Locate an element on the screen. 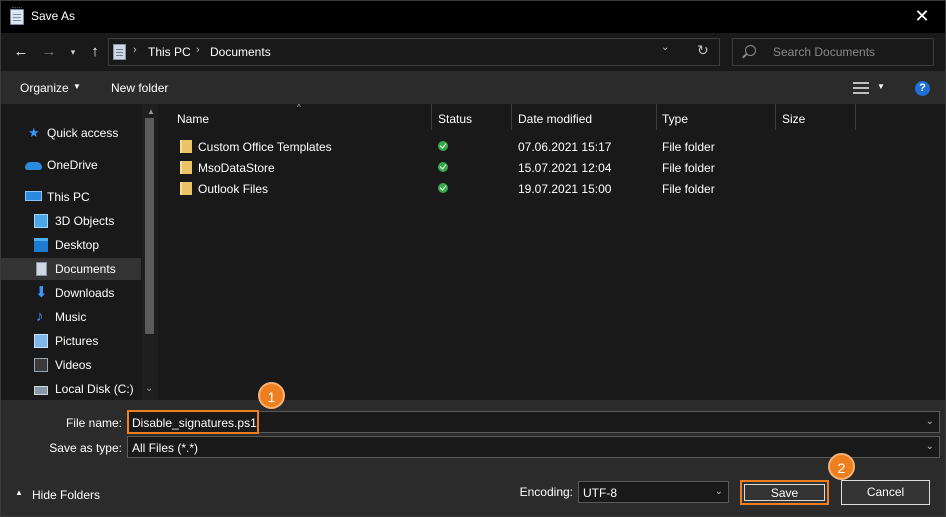 The height and width of the screenshot is (517, 946). sidebar-item-label: Pictures is located at coordinates (77, 341).